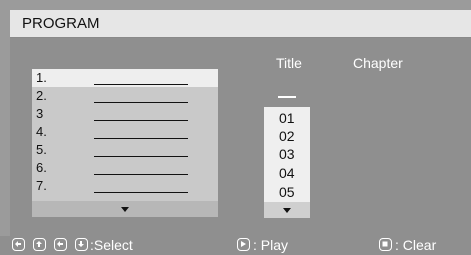  I want to click on title-item-05: 05, so click(287, 192).